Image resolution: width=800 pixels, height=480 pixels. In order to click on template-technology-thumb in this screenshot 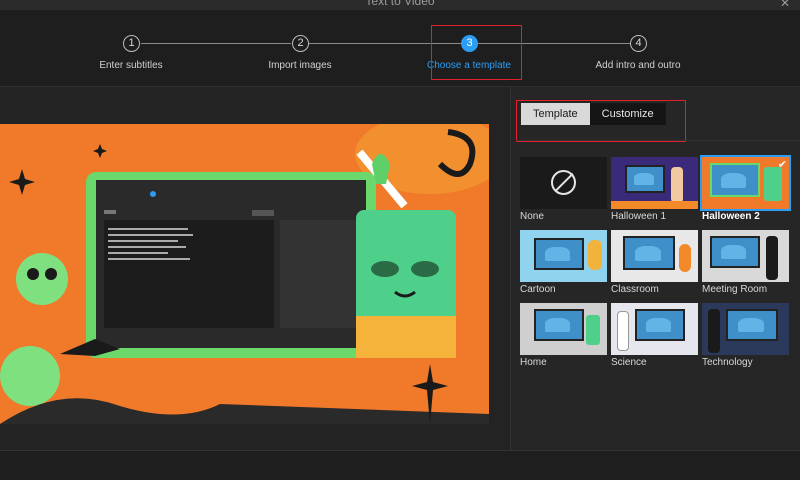, I will do `click(745, 329)`.